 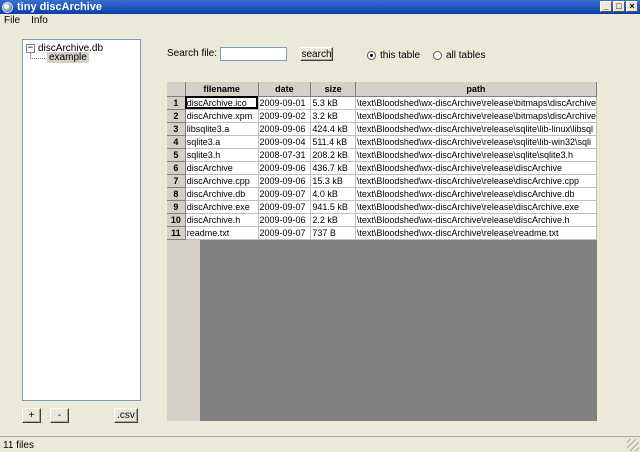 What do you see at coordinates (320, 444) in the screenshot?
I see `status-bar: 11 files` at bounding box center [320, 444].